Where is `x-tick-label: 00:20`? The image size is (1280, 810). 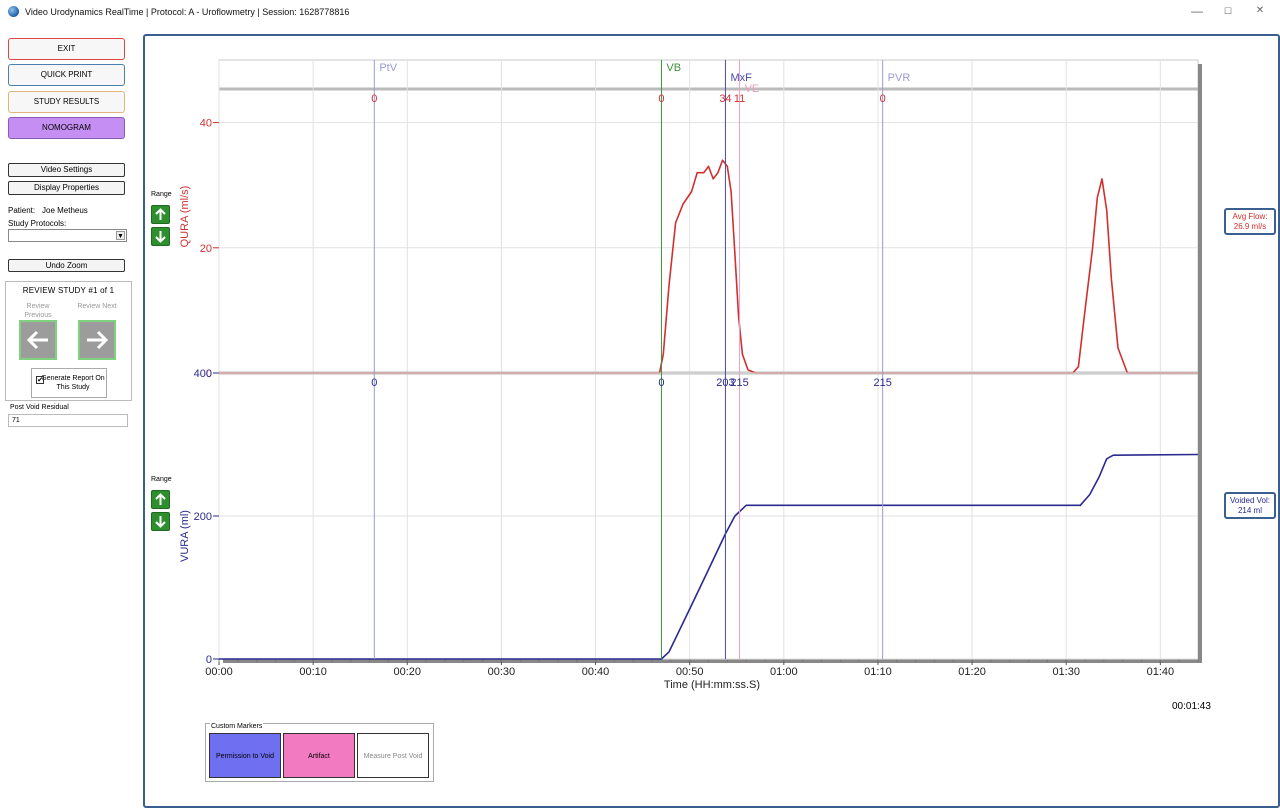
x-tick-label: 00:20 is located at coordinates (408, 672).